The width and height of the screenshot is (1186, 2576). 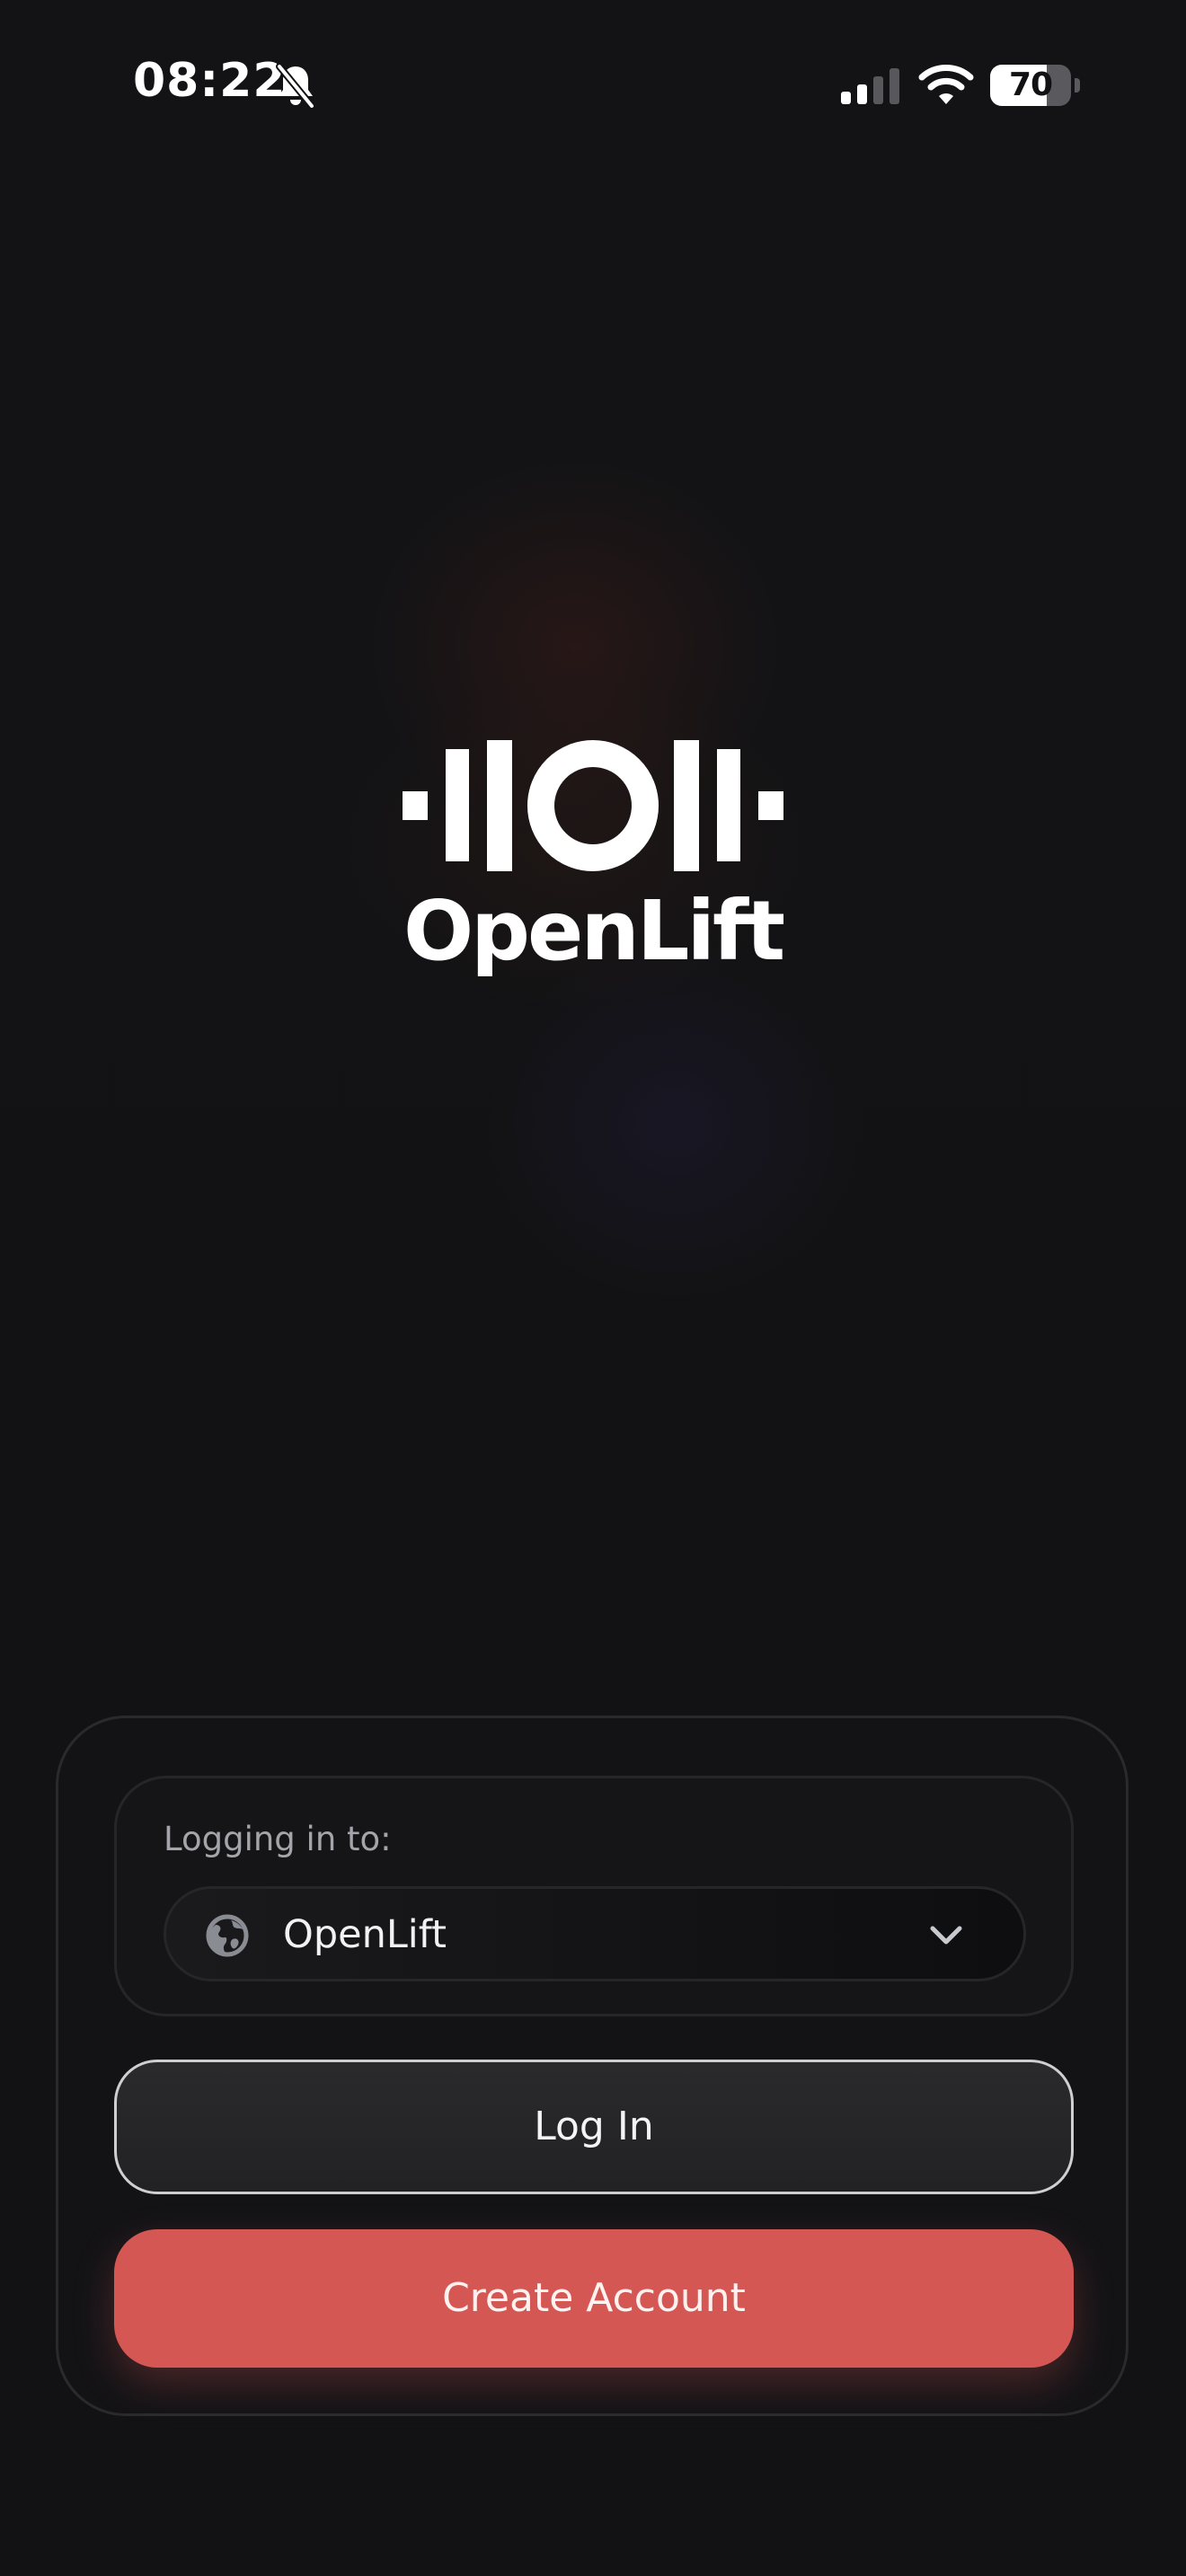 I want to click on battery-tip, so click(x=1077, y=85).